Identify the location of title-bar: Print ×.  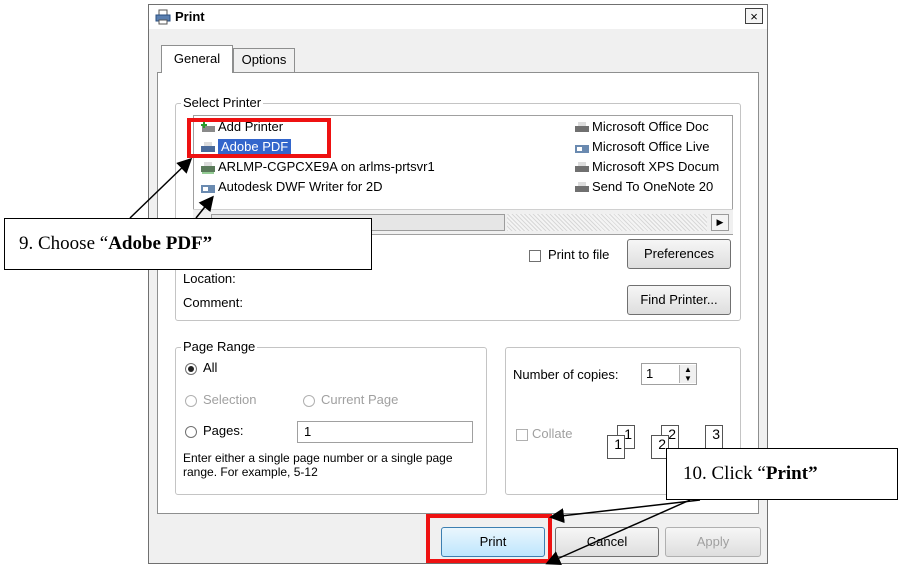
(458, 17).